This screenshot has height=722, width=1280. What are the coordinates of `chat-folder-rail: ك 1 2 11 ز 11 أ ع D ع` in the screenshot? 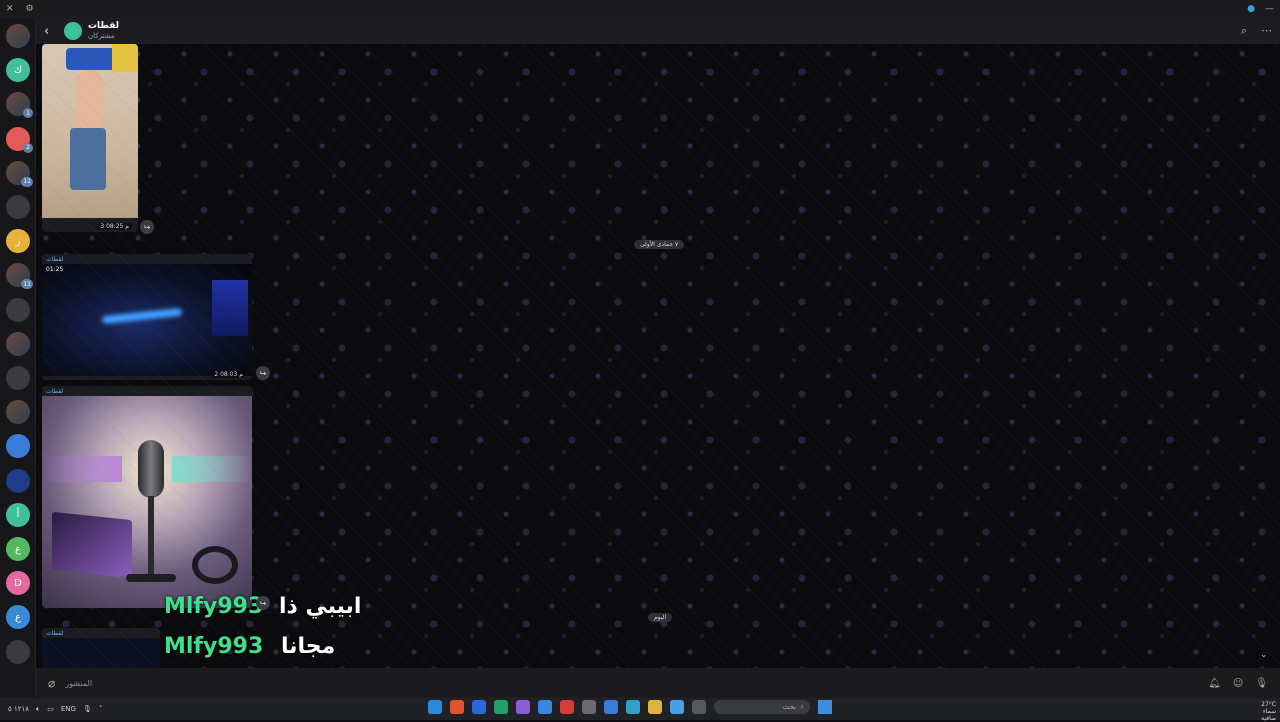 It's located at (18, 358).